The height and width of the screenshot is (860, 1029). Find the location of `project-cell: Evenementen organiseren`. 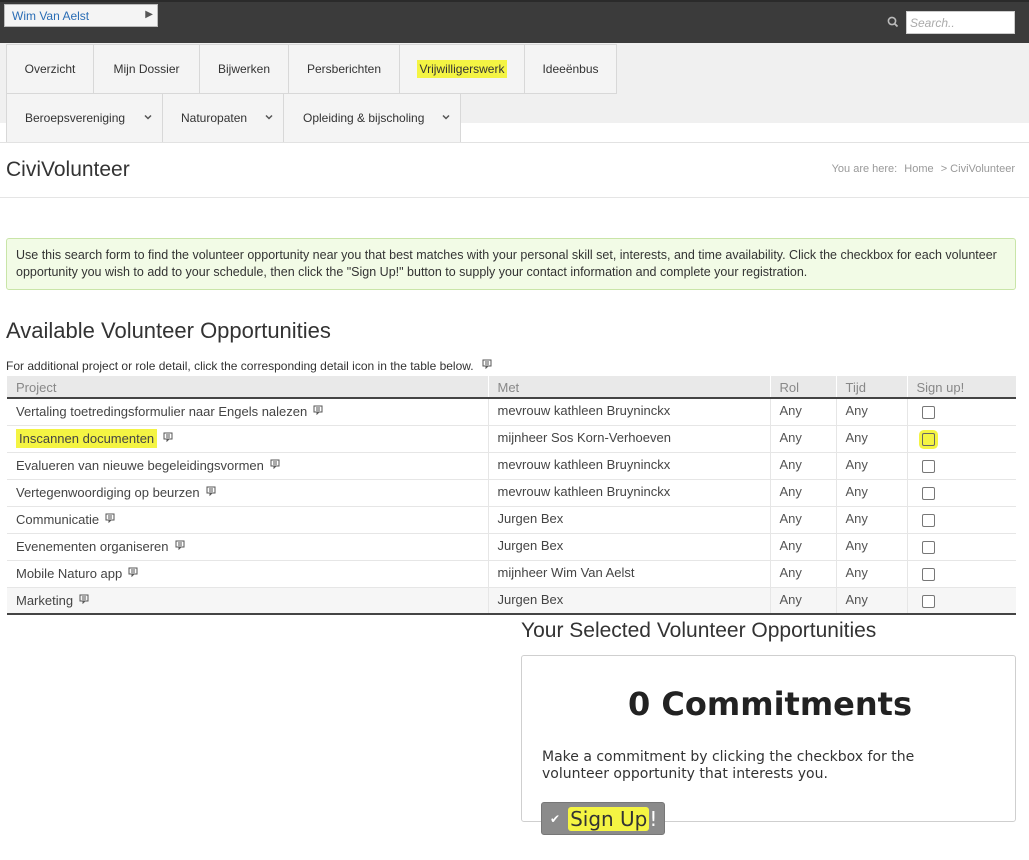

project-cell: Evenementen organiseren is located at coordinates (248, 547).